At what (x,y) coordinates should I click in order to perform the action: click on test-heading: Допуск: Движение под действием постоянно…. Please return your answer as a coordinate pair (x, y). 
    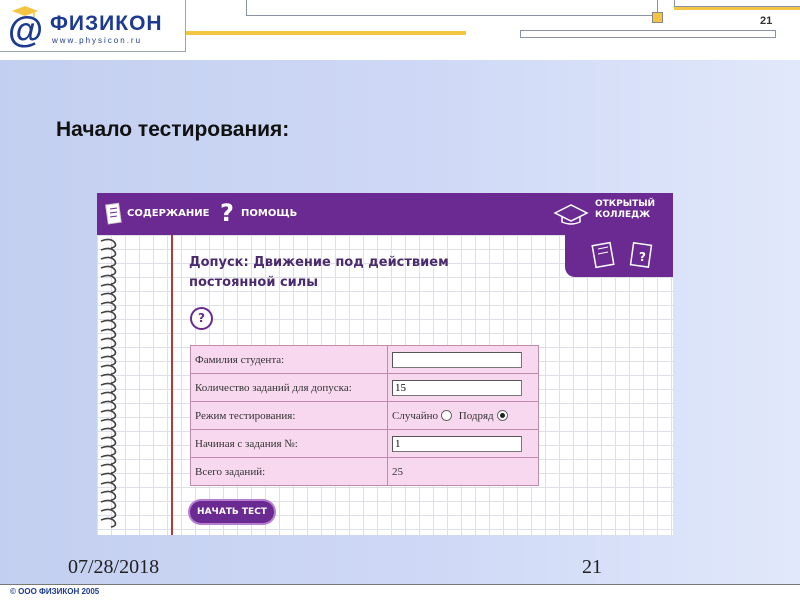
    Looking at the image, I should click on (354, 273).